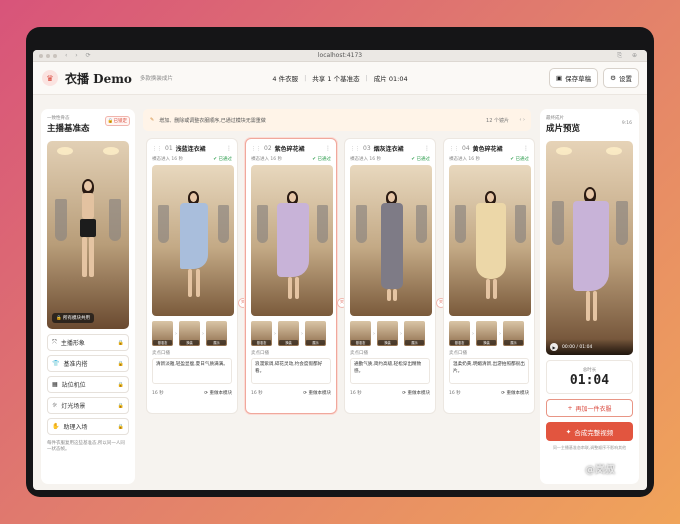 This screenshot has width=680, height=524. I want to click on save-draft-button: ▣ 保存草稿, so click(574, 78).